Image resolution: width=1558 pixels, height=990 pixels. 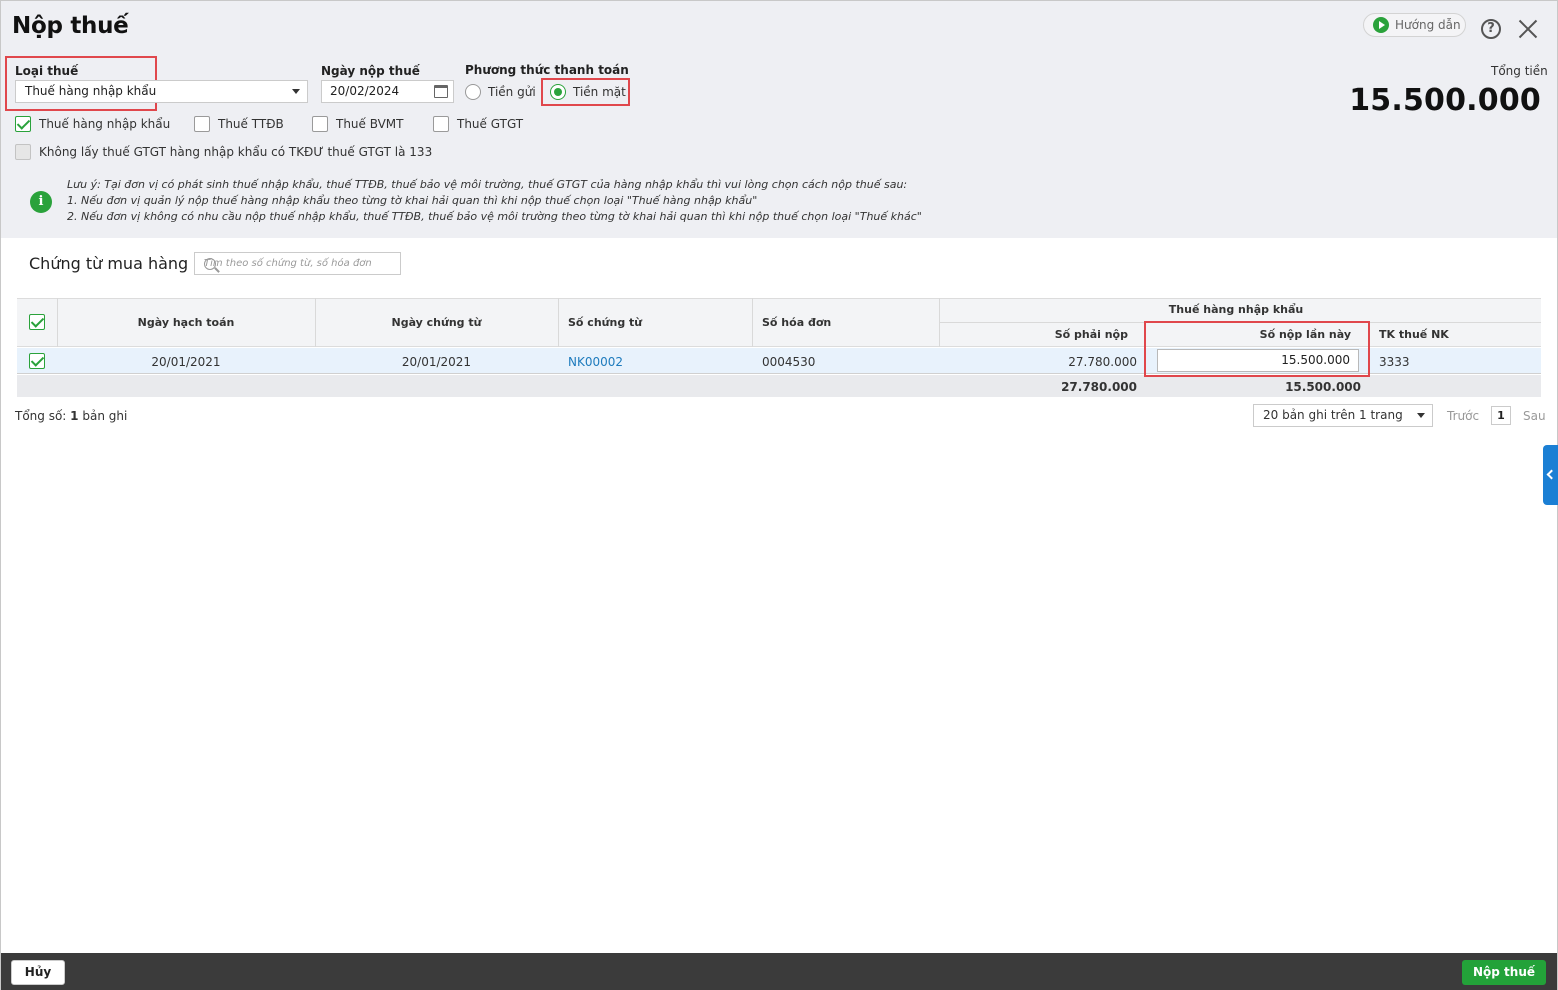 What do you see at coordinates (1463, 416) in the screenshot?
I see `prev-page-button: Trước` at bounding box center [1463, 416].